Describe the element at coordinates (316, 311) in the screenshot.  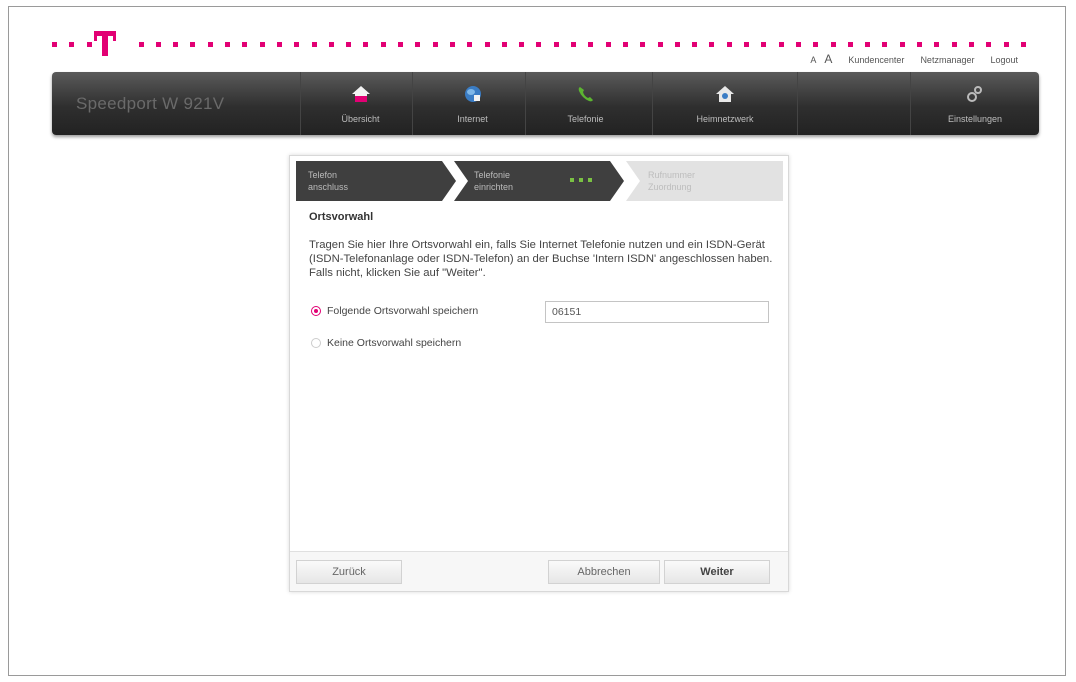
I see `radio-selected-icon` at that location.